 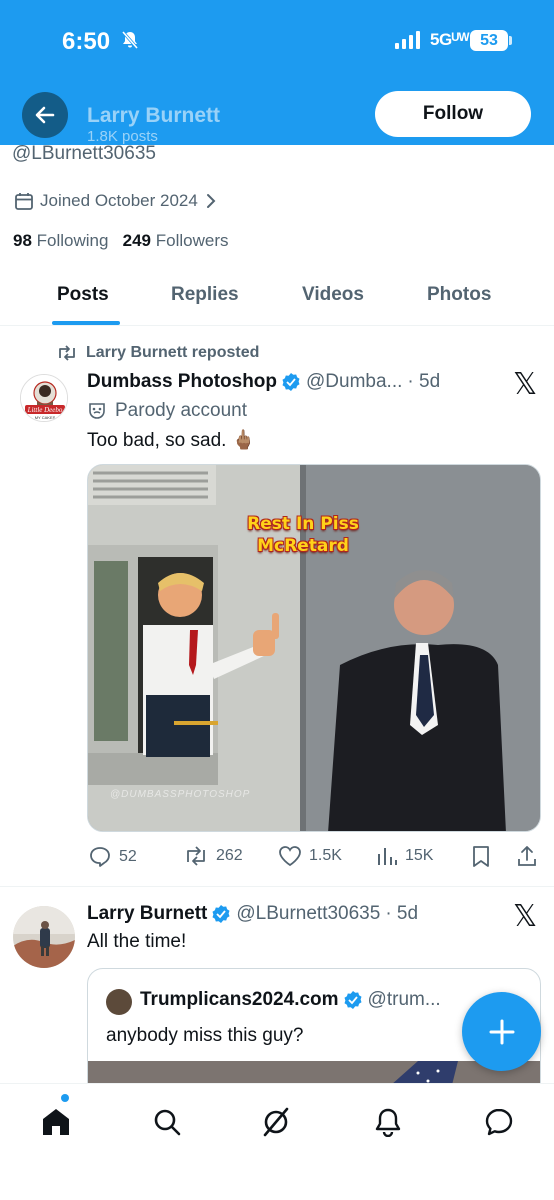 I want to click on battery-cap, so click(x=510, y=40).